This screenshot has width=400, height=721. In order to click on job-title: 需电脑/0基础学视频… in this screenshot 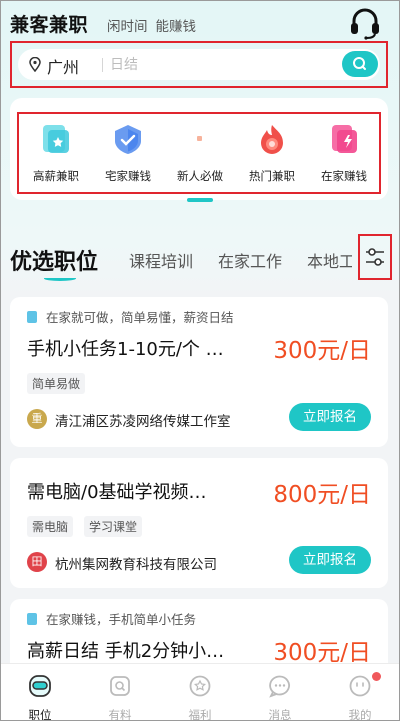, I will do `click(117, 492)`.